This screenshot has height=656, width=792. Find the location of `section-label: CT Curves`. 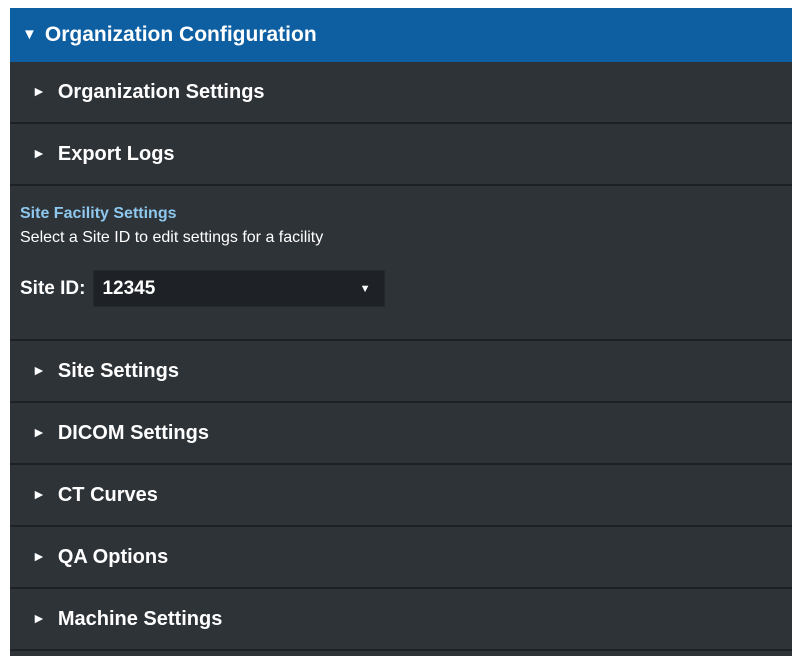

section-label: CT Curves is located at coordinates (107, 494).